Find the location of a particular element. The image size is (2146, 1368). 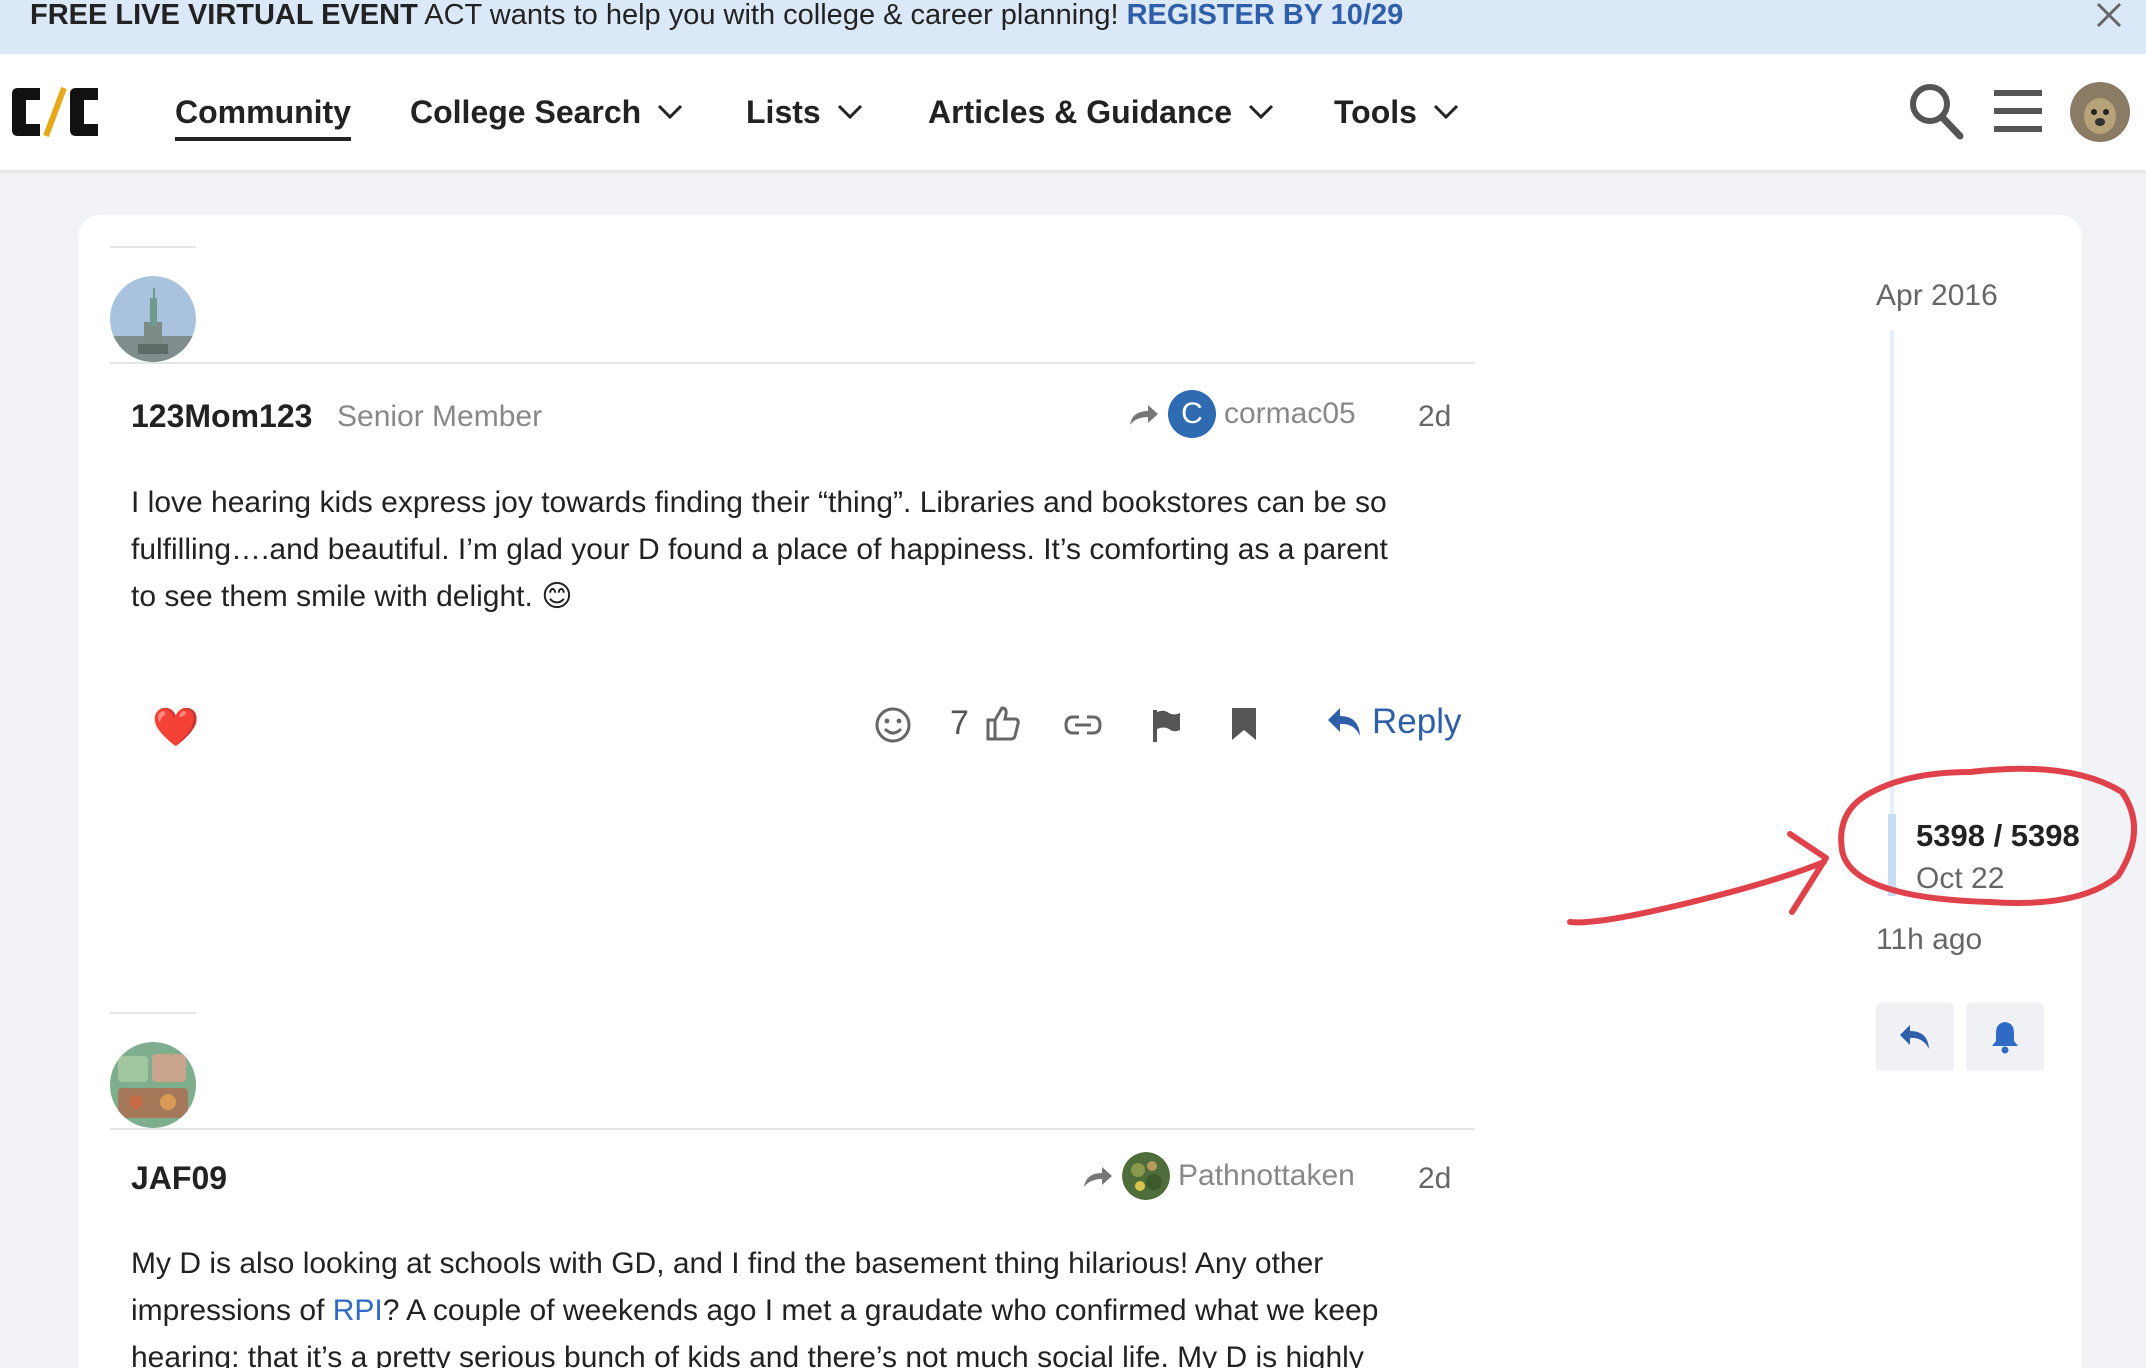

nav-tools-label: Tools is located at coordinates (1375, 111).